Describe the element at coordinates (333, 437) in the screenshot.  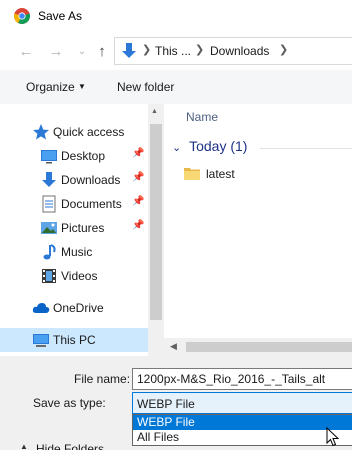
I see `mouse-cursor-icon` at that location.